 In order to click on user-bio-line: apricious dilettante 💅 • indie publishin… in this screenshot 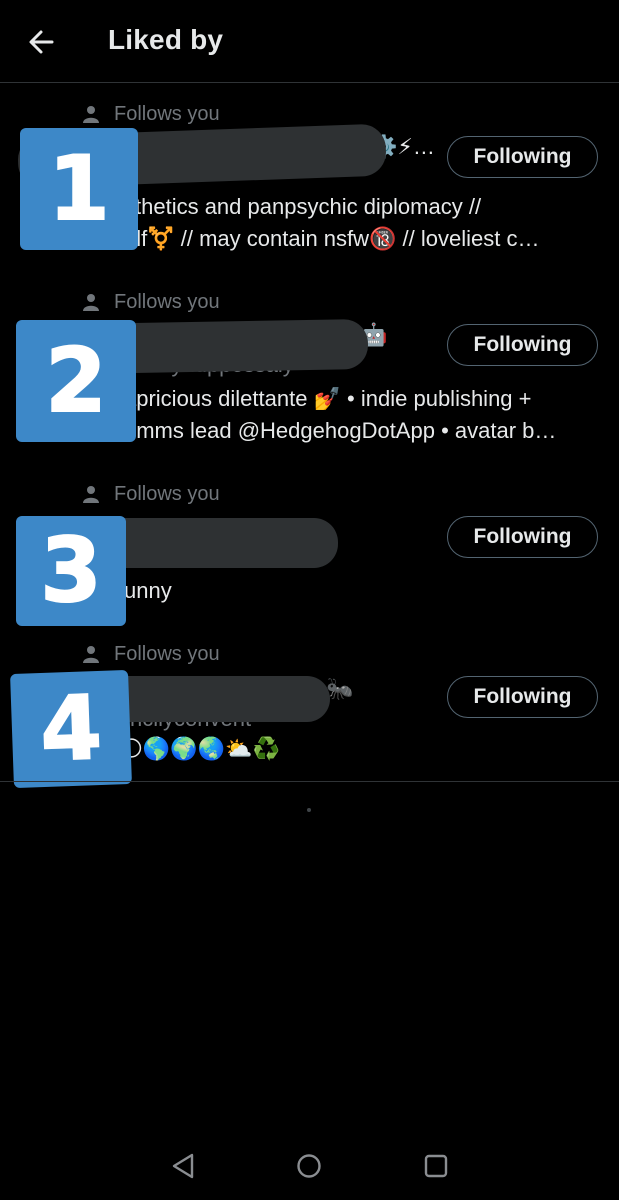, I will do `click(328, 398)`.